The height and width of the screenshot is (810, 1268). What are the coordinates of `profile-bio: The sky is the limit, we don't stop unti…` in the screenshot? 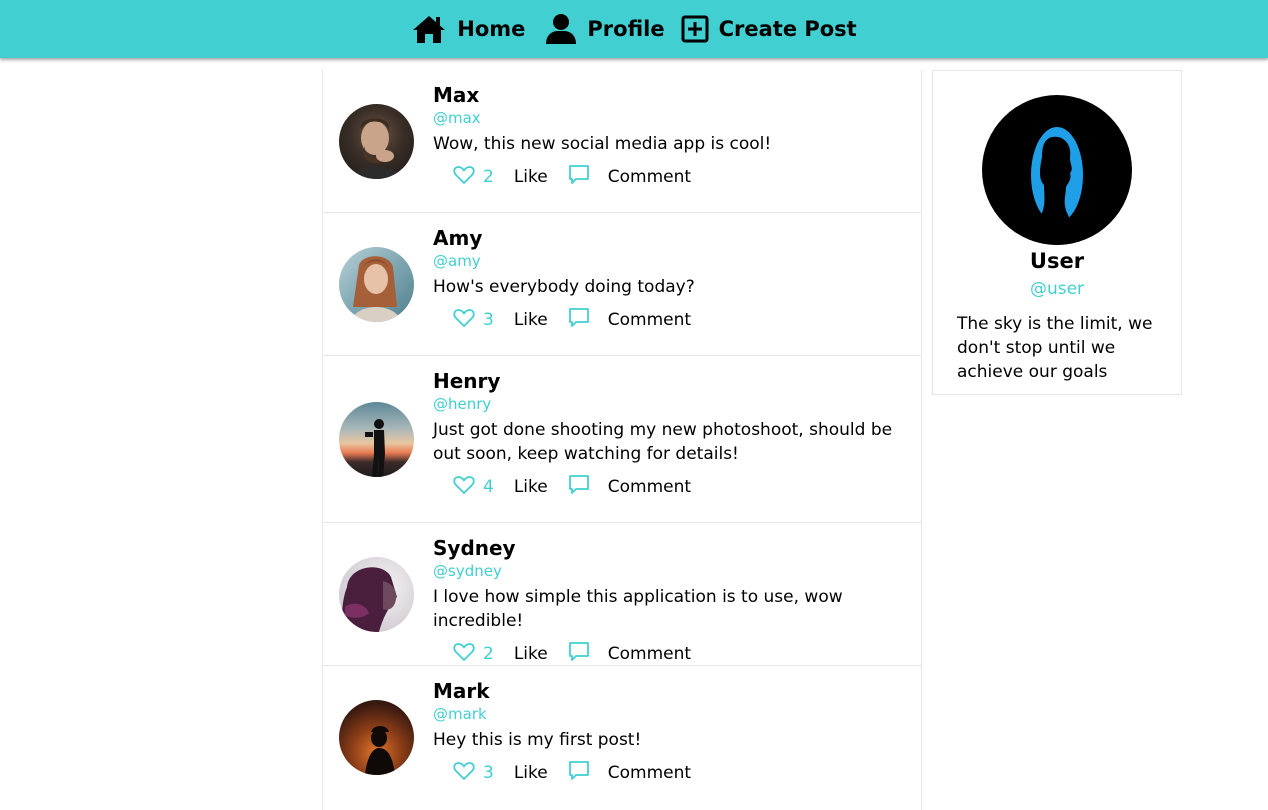 It's located at (1055, 348).